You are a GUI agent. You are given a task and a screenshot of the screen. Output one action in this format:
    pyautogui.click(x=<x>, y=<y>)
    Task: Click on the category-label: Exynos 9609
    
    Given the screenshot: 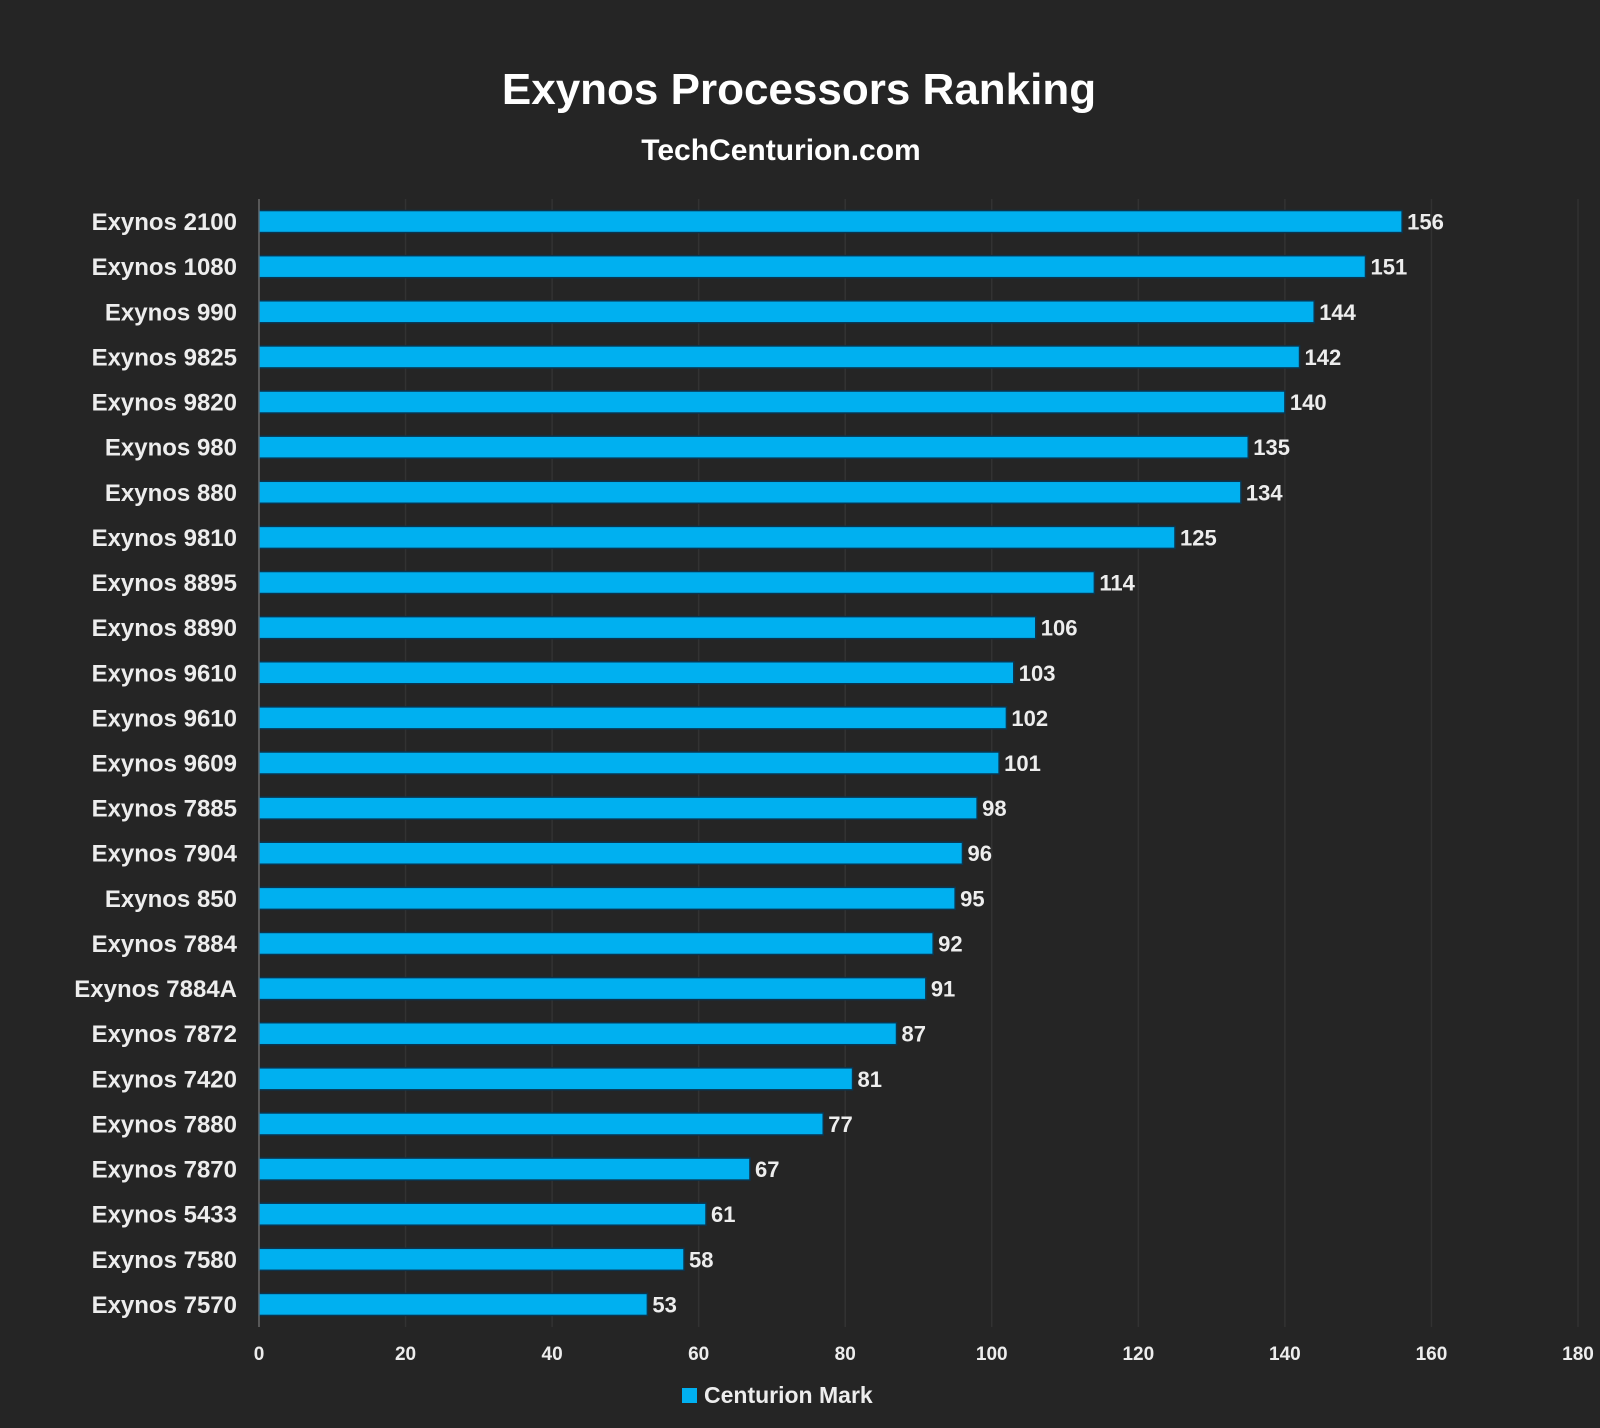 What is the action you would take?
    pyautogui.click(x=164, y=764)
    